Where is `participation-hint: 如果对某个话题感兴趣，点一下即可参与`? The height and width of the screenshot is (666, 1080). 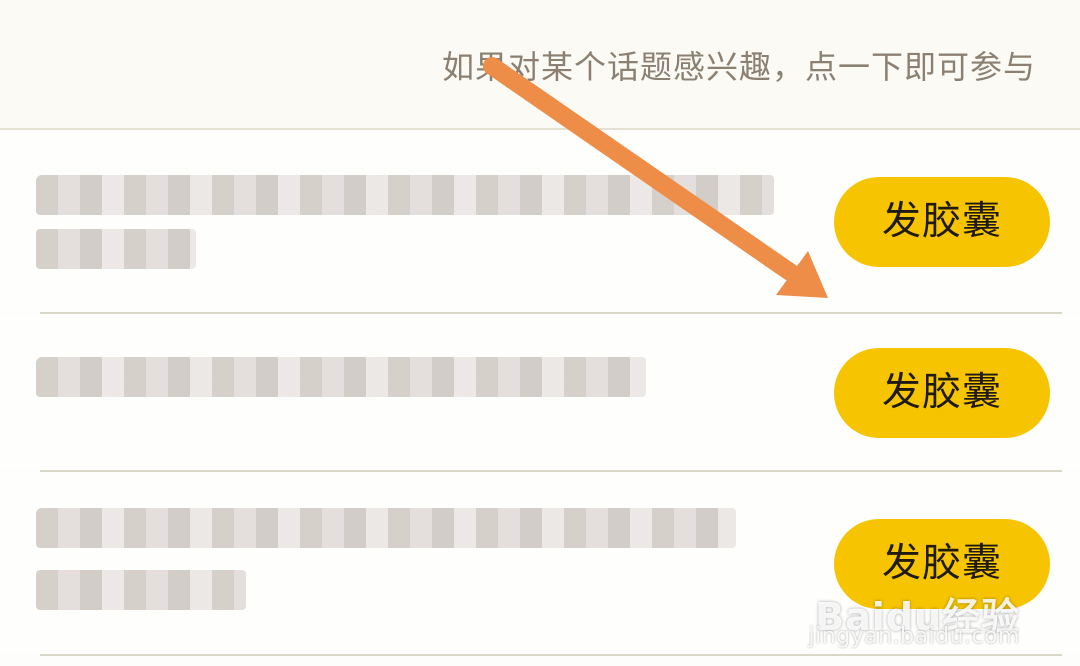 participation-hint: 如果对某个话题感兴趣，点一下即可参与 is located at coordinates (738, 67).